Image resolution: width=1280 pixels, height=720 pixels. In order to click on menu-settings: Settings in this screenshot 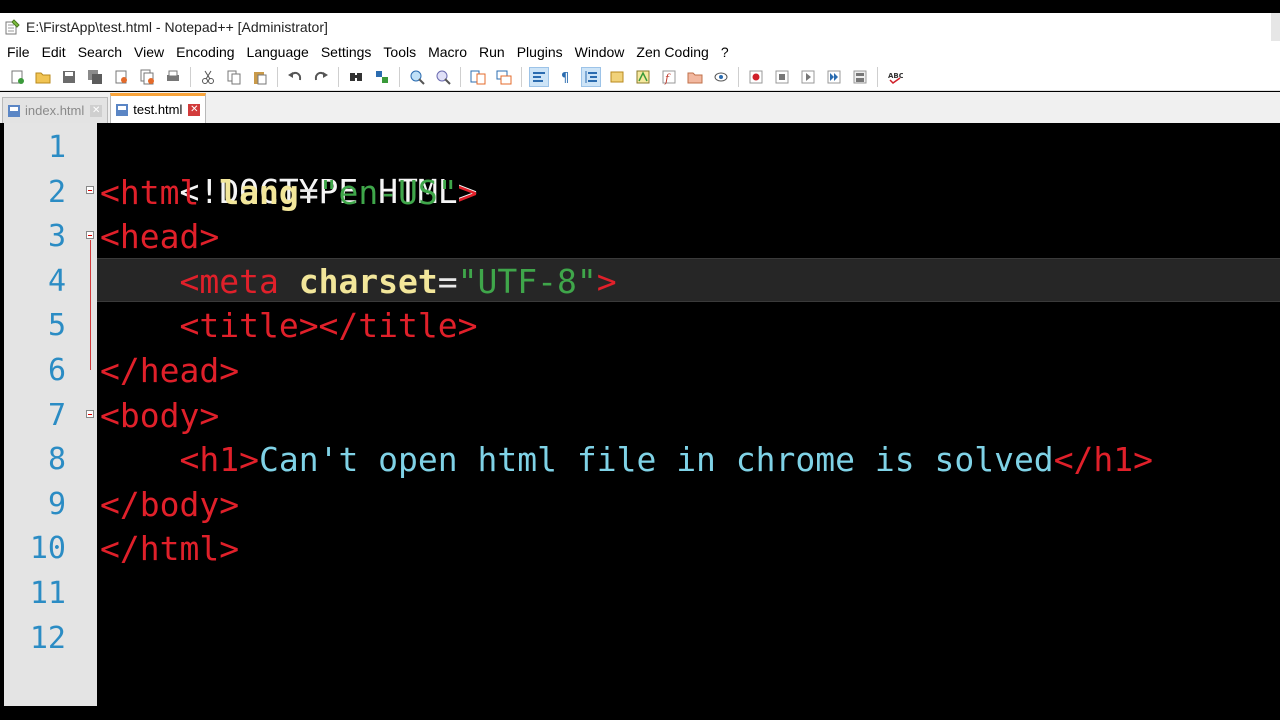, I will do `click(346, 52)`.